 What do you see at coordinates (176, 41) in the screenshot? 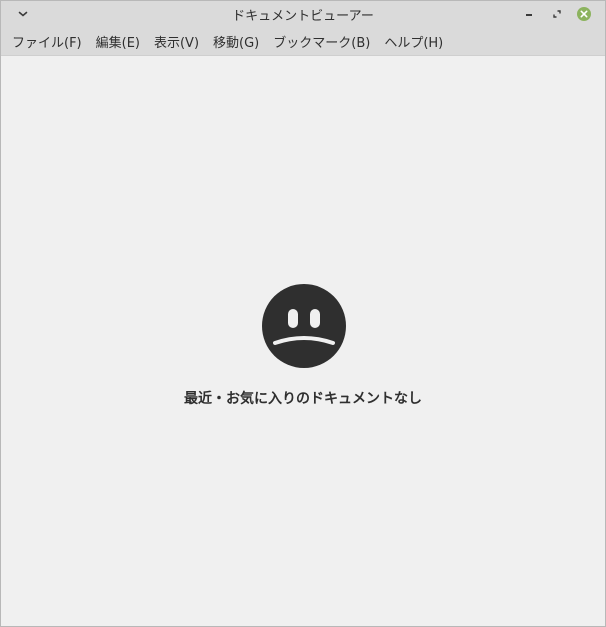
I see `menu-view: 表示(V)` at bounding box center [176, 41].